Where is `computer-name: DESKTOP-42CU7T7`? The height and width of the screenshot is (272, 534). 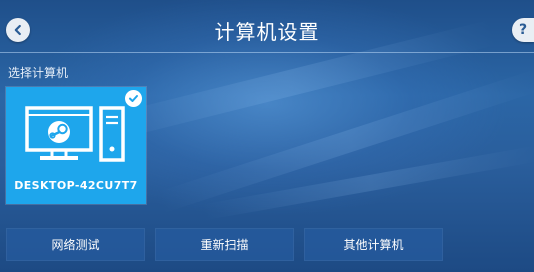 computer-name: DESKTOP-42CU7T7 is located at coordinates (76, 185).